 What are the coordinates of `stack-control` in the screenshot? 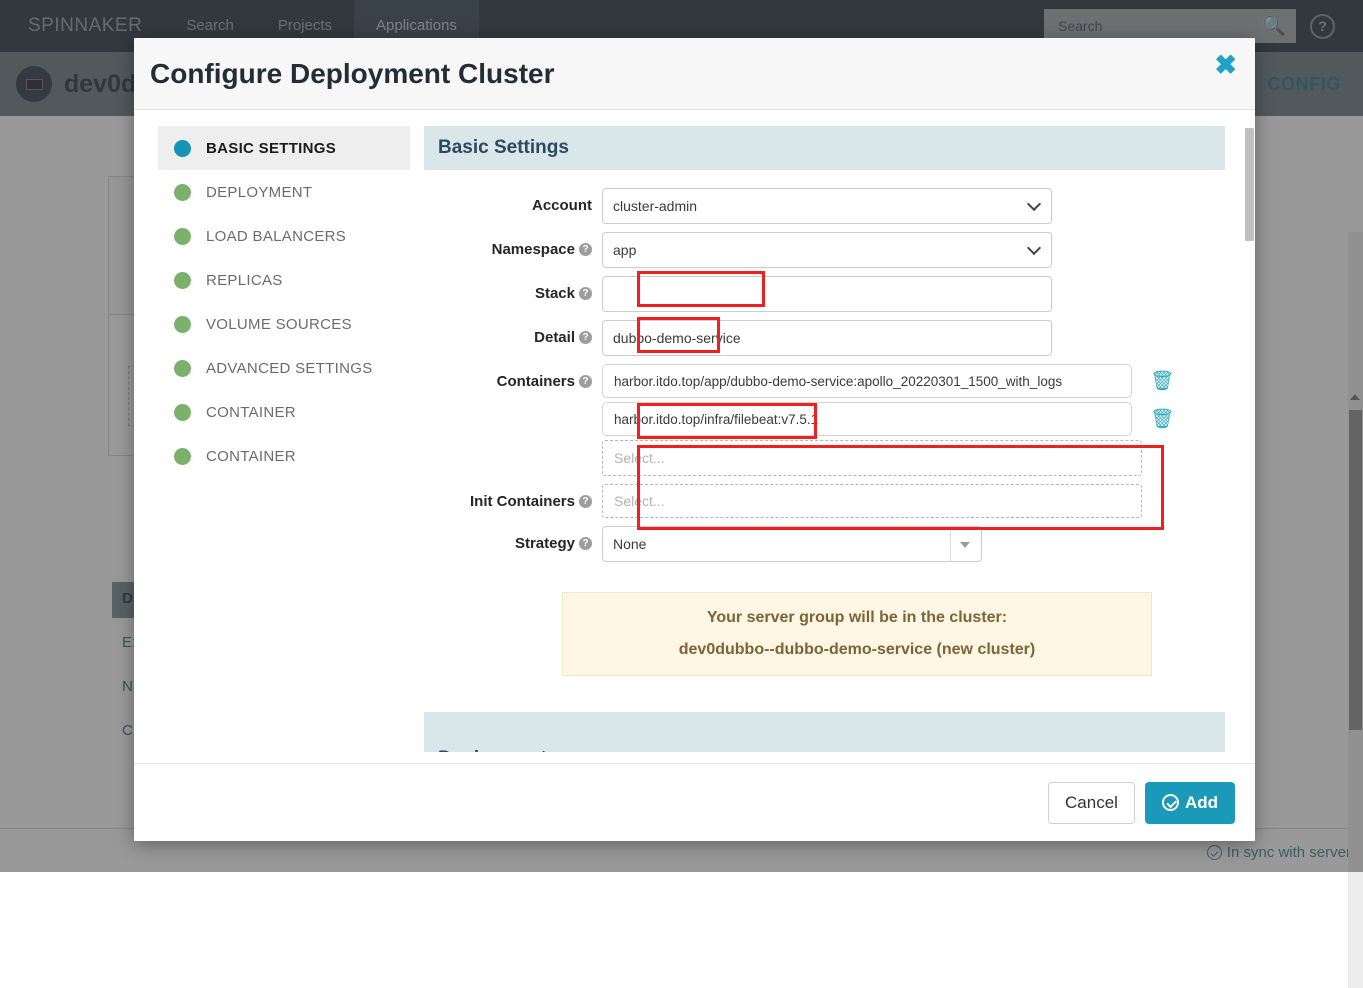 It's located at (913, 294).